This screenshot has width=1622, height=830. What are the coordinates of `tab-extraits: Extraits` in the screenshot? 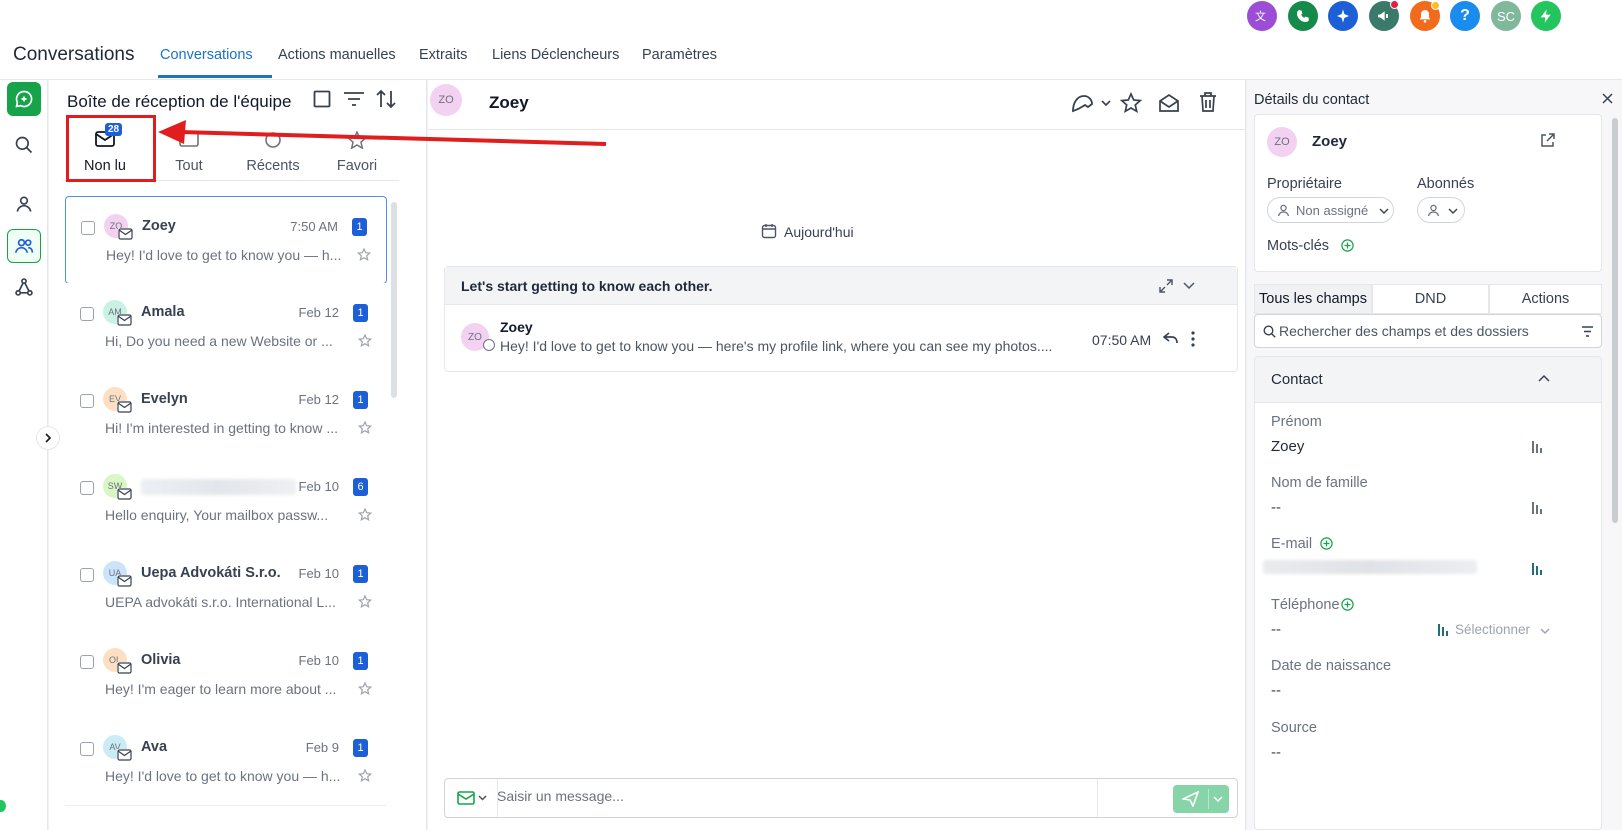 It's located at (443, 55).